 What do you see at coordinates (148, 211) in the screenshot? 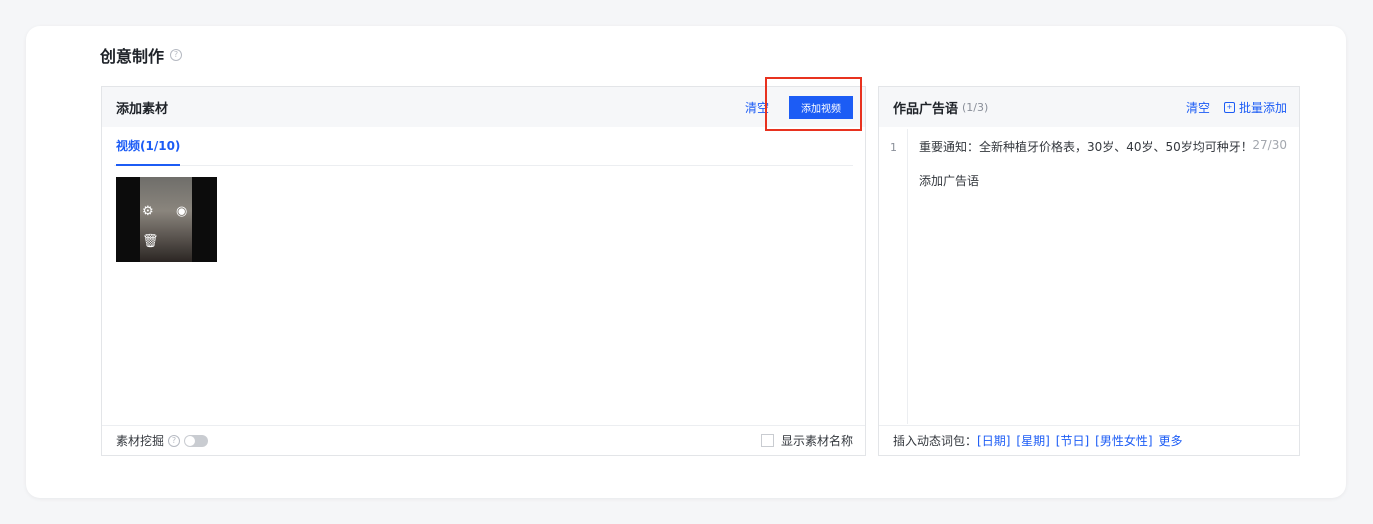
I see `settings-icon: ⚙` at bounding box center [148, 211].